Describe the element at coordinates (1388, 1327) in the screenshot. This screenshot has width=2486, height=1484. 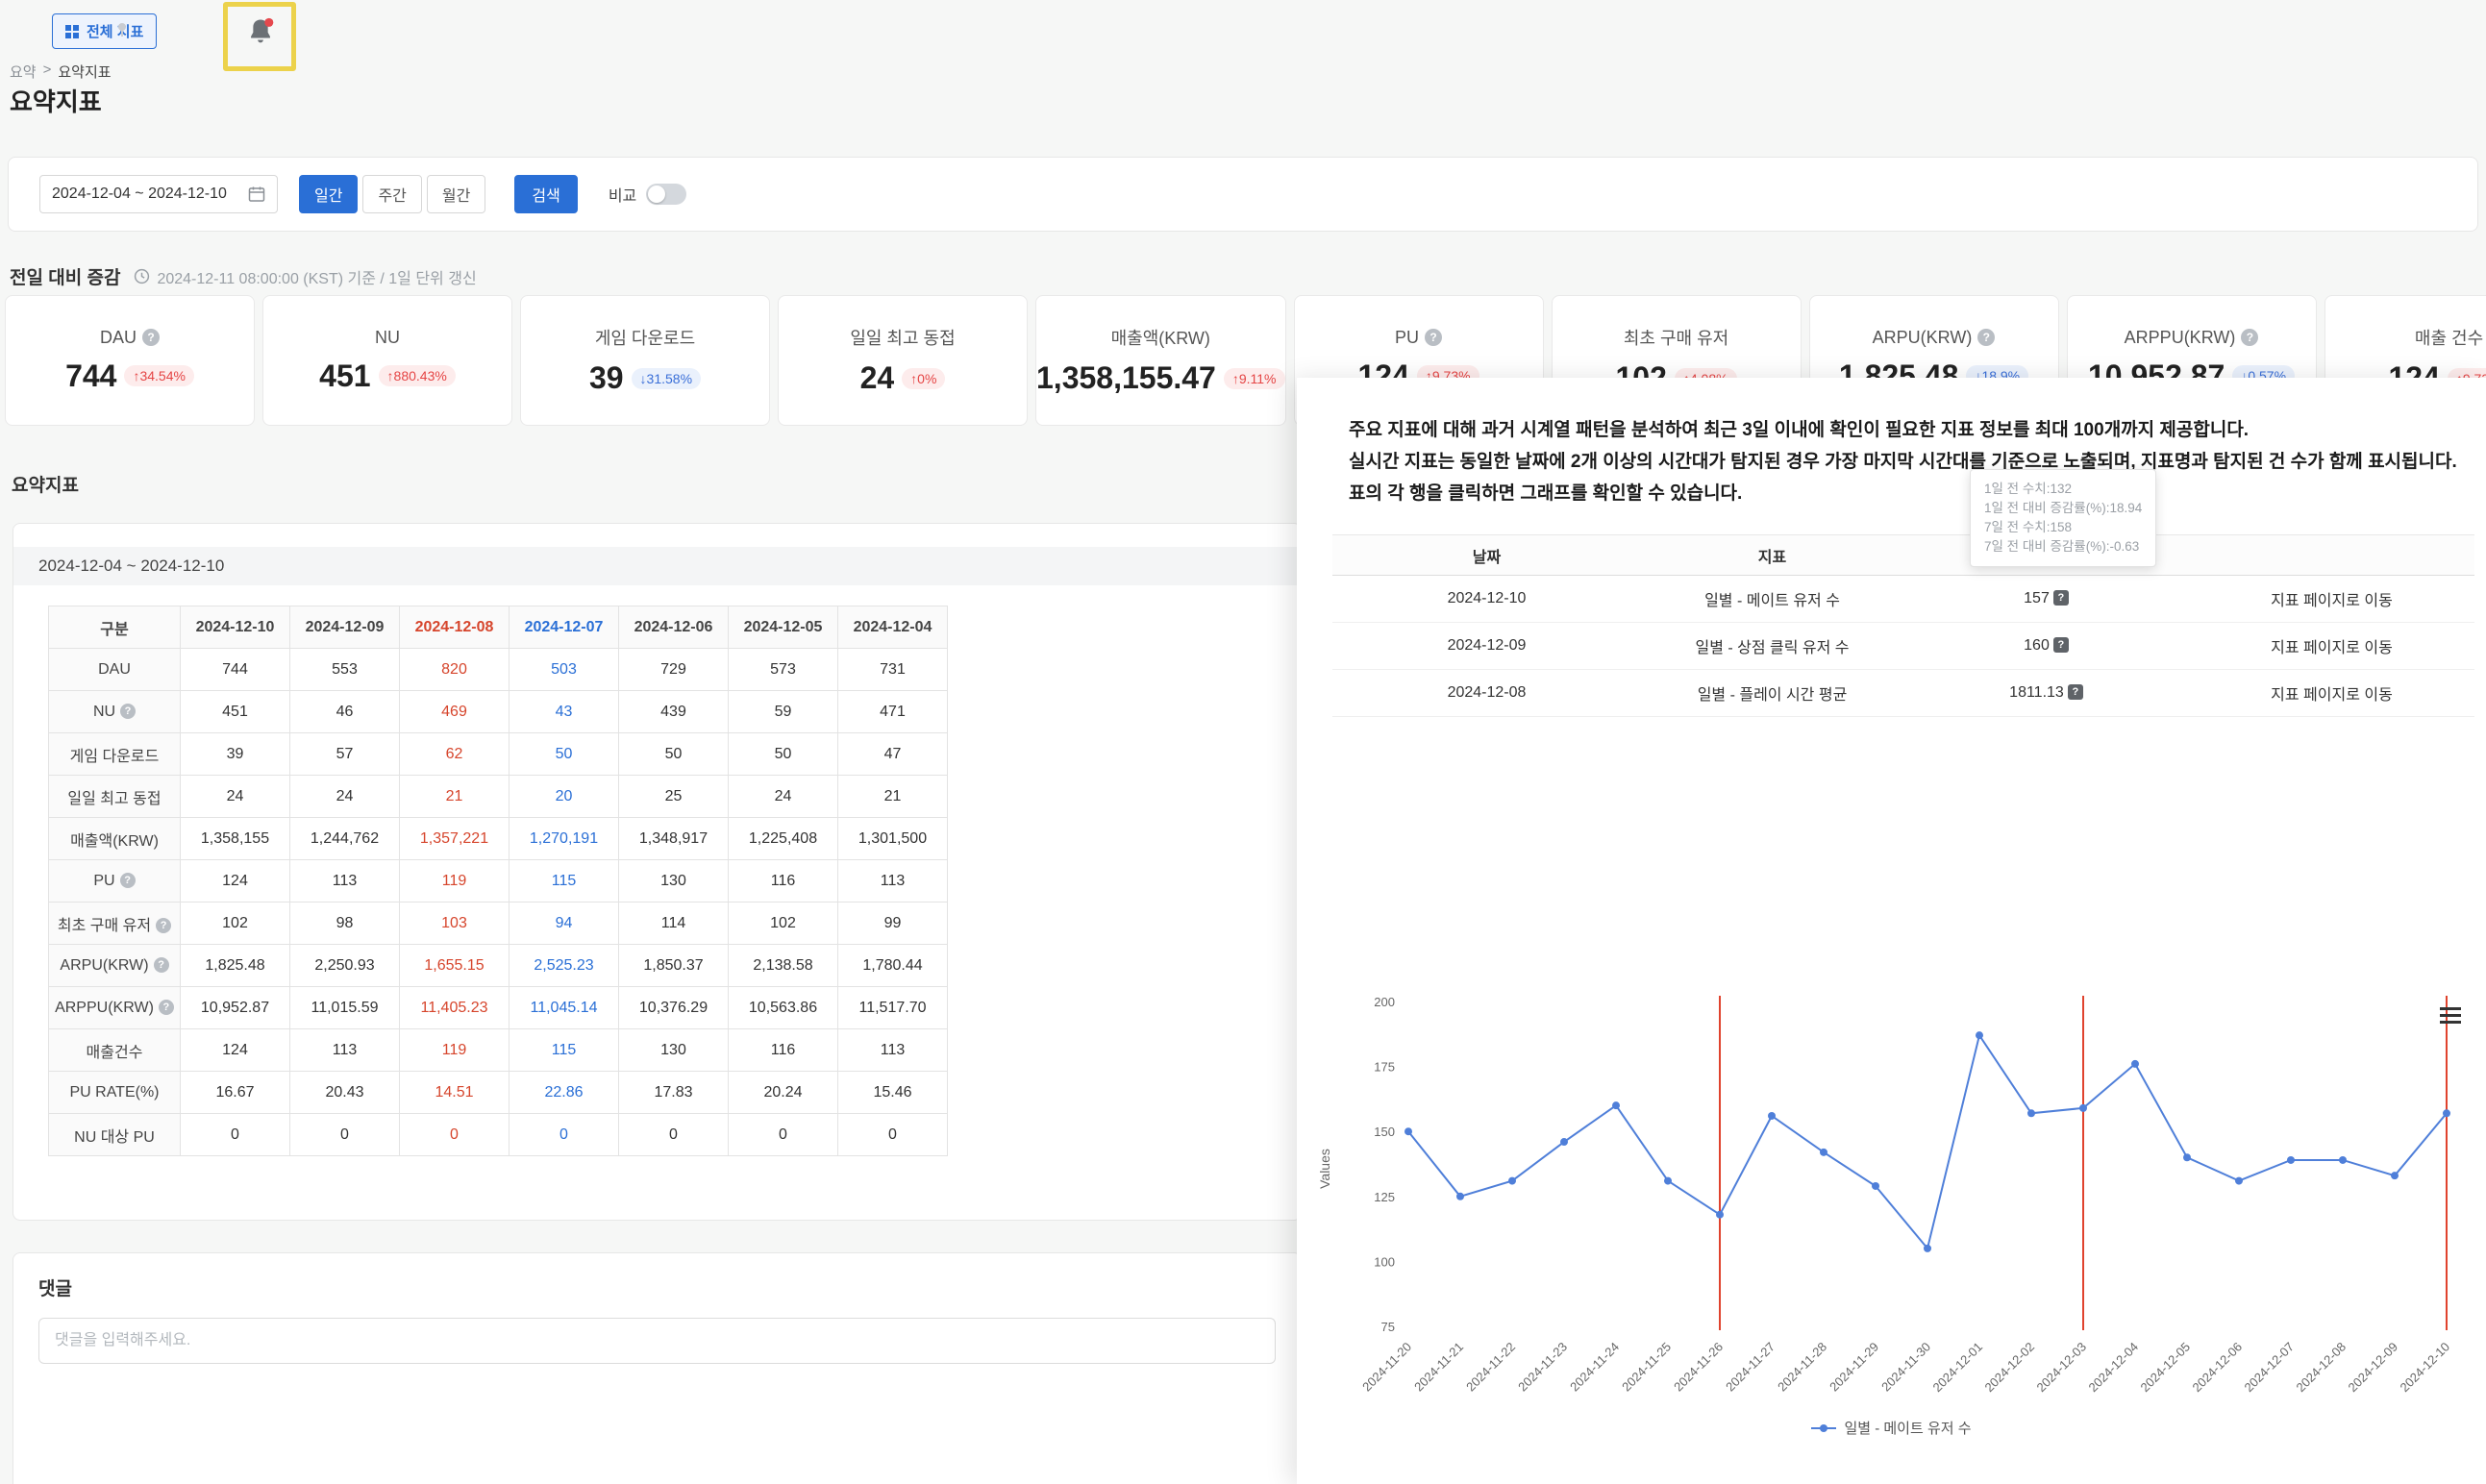
I see `svg-text: 75` at that location.